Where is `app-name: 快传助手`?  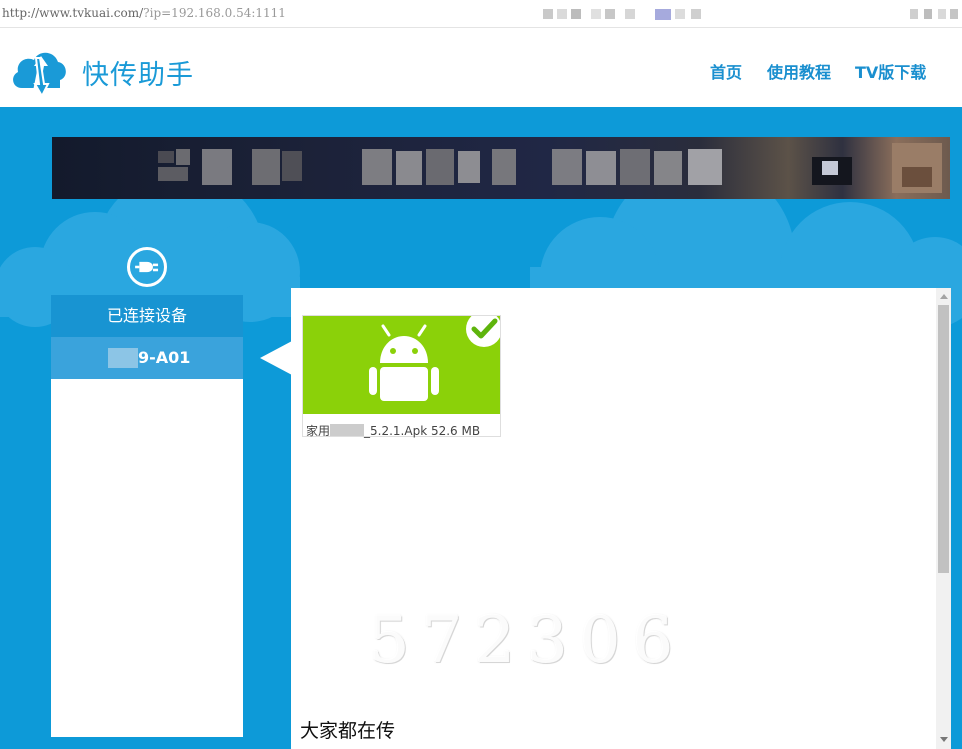 app-name: 快传助手 is located at coordinates (138, 72).